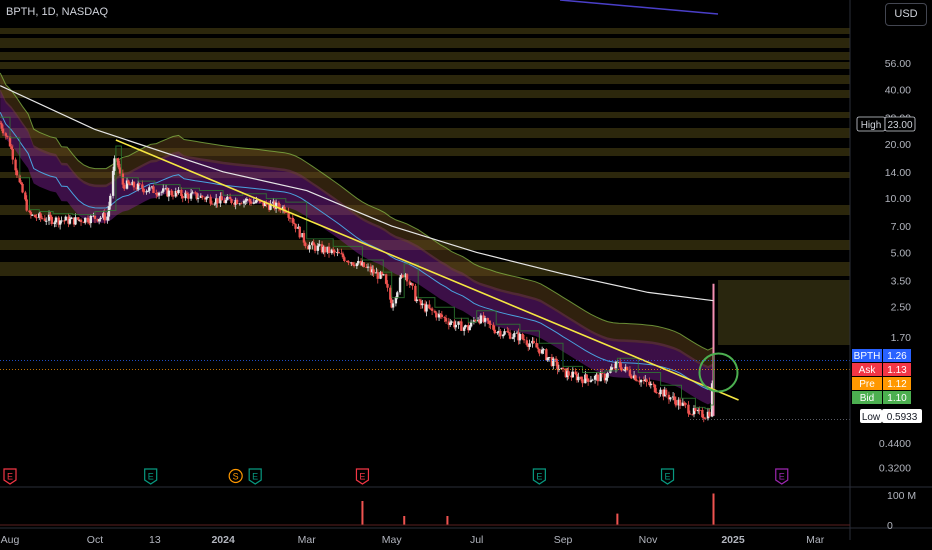 This screenshot has height=550, width=932. I want to click on y-tick-label: 3.50, so click(901, 281).